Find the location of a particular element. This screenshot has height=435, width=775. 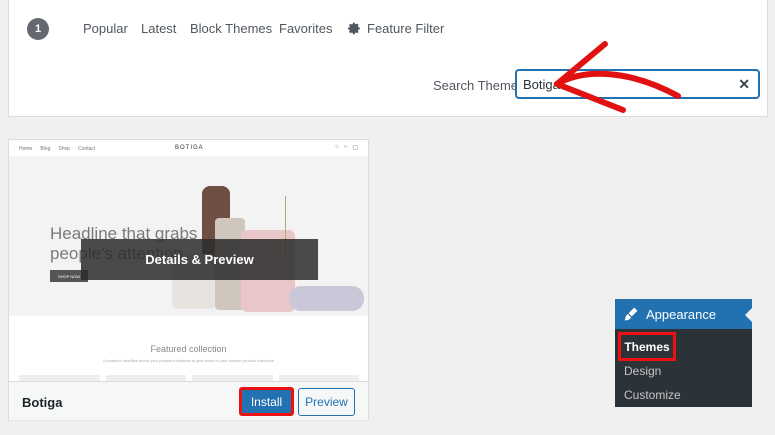

feature-filter-button: Feature Filter is located at coordinates (396, 28).